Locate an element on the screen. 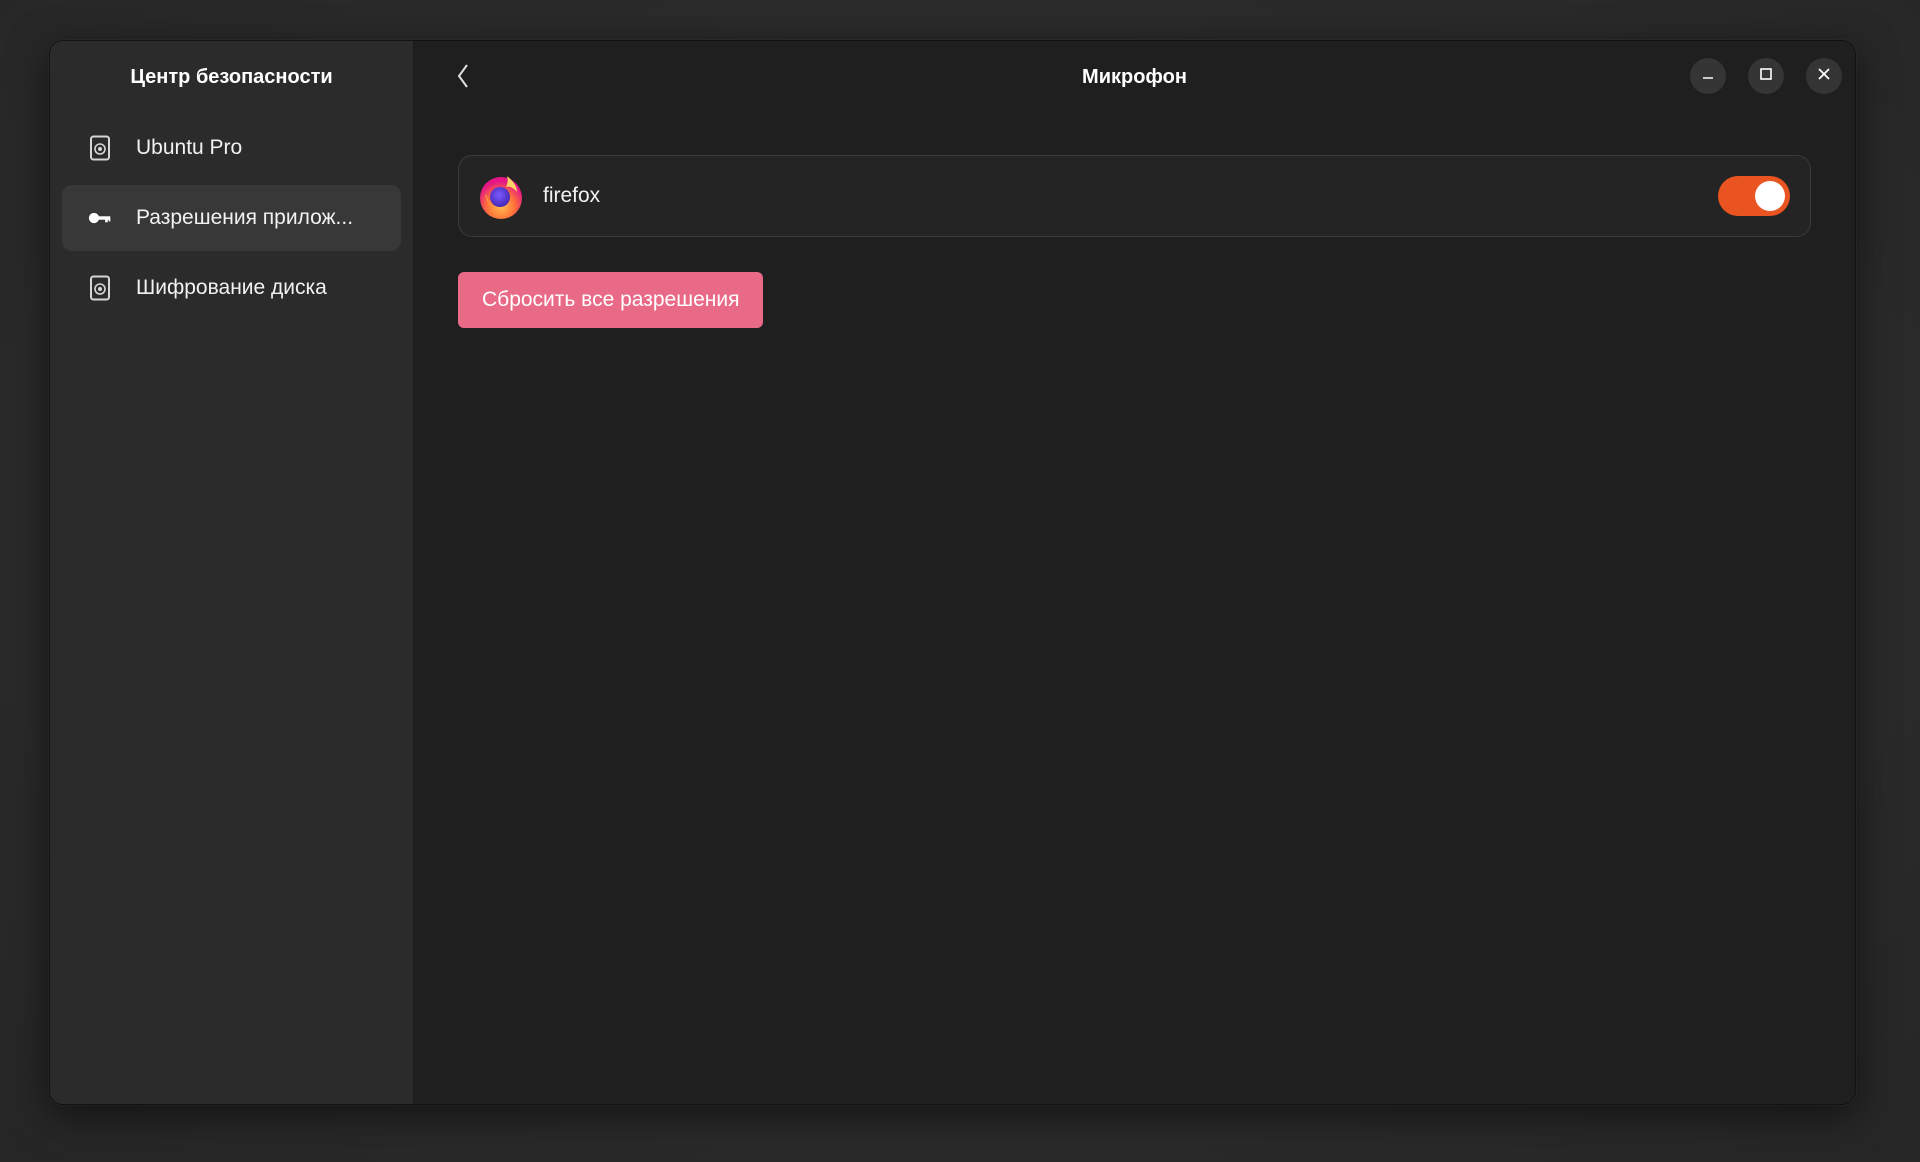 The height and width of the screenshot is (1162, 1920). close-icon is located at coordinates (1824, 76).